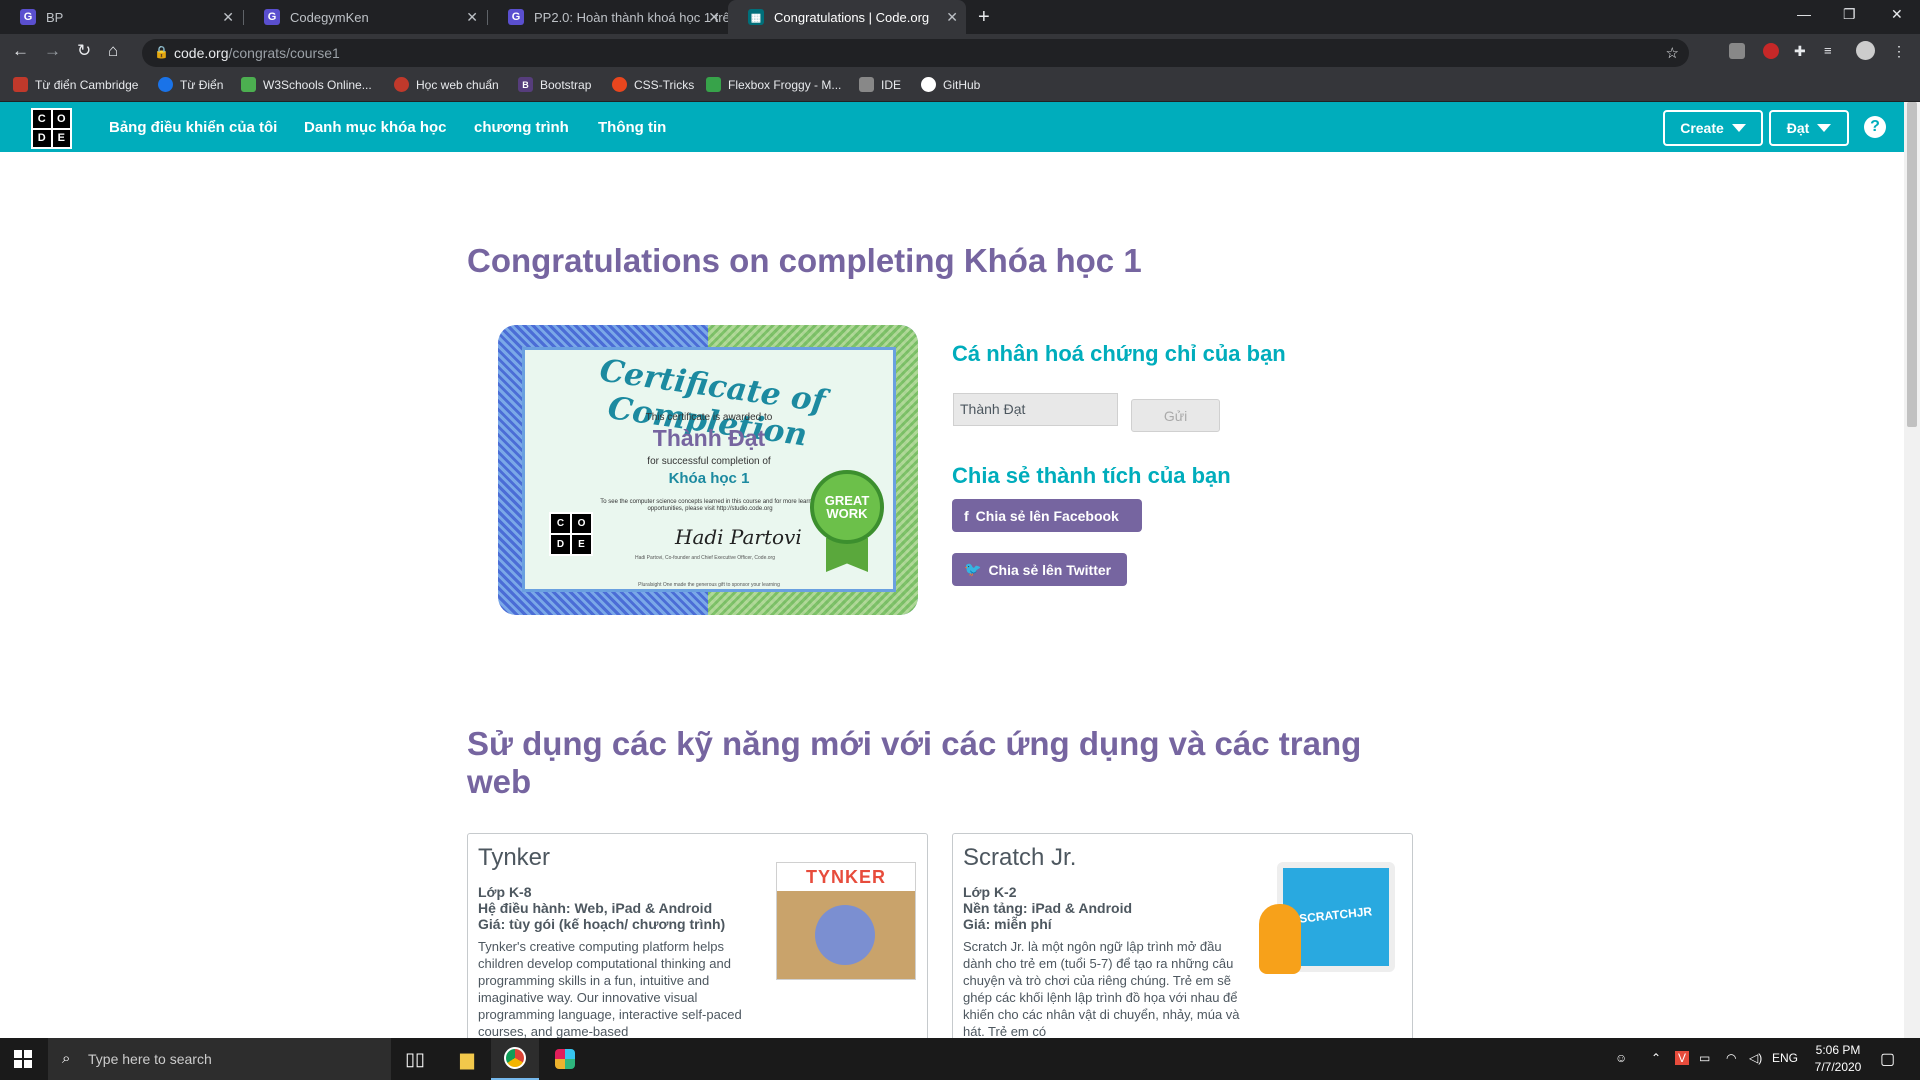 The width and height of the screenshot is (1920, 1080). I want to click on restore-icon: ❐, so click(1849, 14).